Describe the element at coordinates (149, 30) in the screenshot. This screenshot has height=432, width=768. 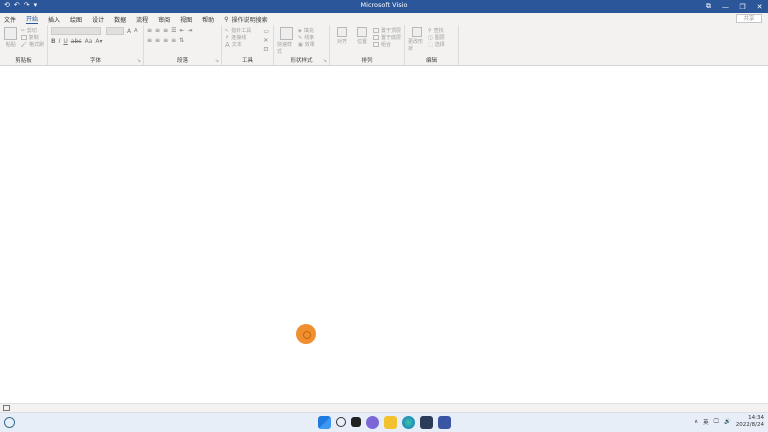
I see `align-top-icon: ≡` at that location.